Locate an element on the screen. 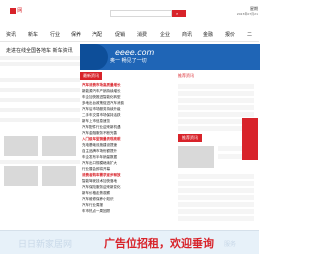 The width and height of the screenshot is (320, 258). latest-news-heading: 最新资讯 is located at coordinates (91, 76).